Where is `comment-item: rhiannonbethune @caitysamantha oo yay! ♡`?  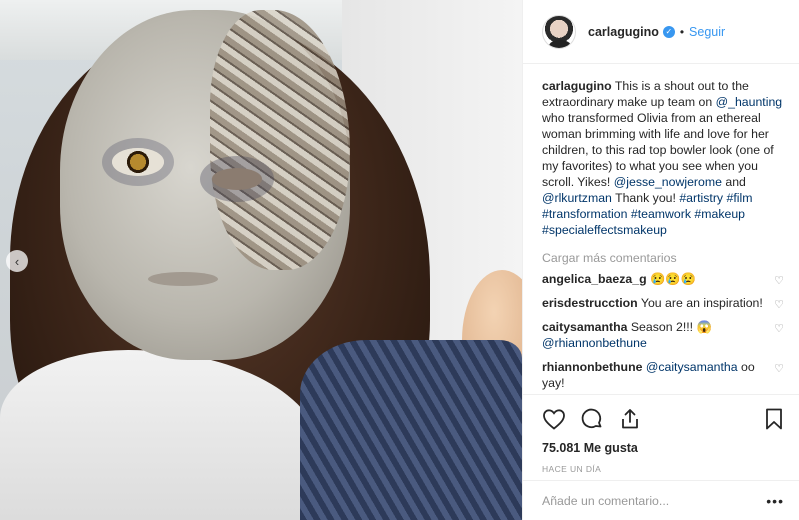 comment-item: rhiannonbethune @caitysamantha oo yay! ♡ is located at coordinates (665, 375).